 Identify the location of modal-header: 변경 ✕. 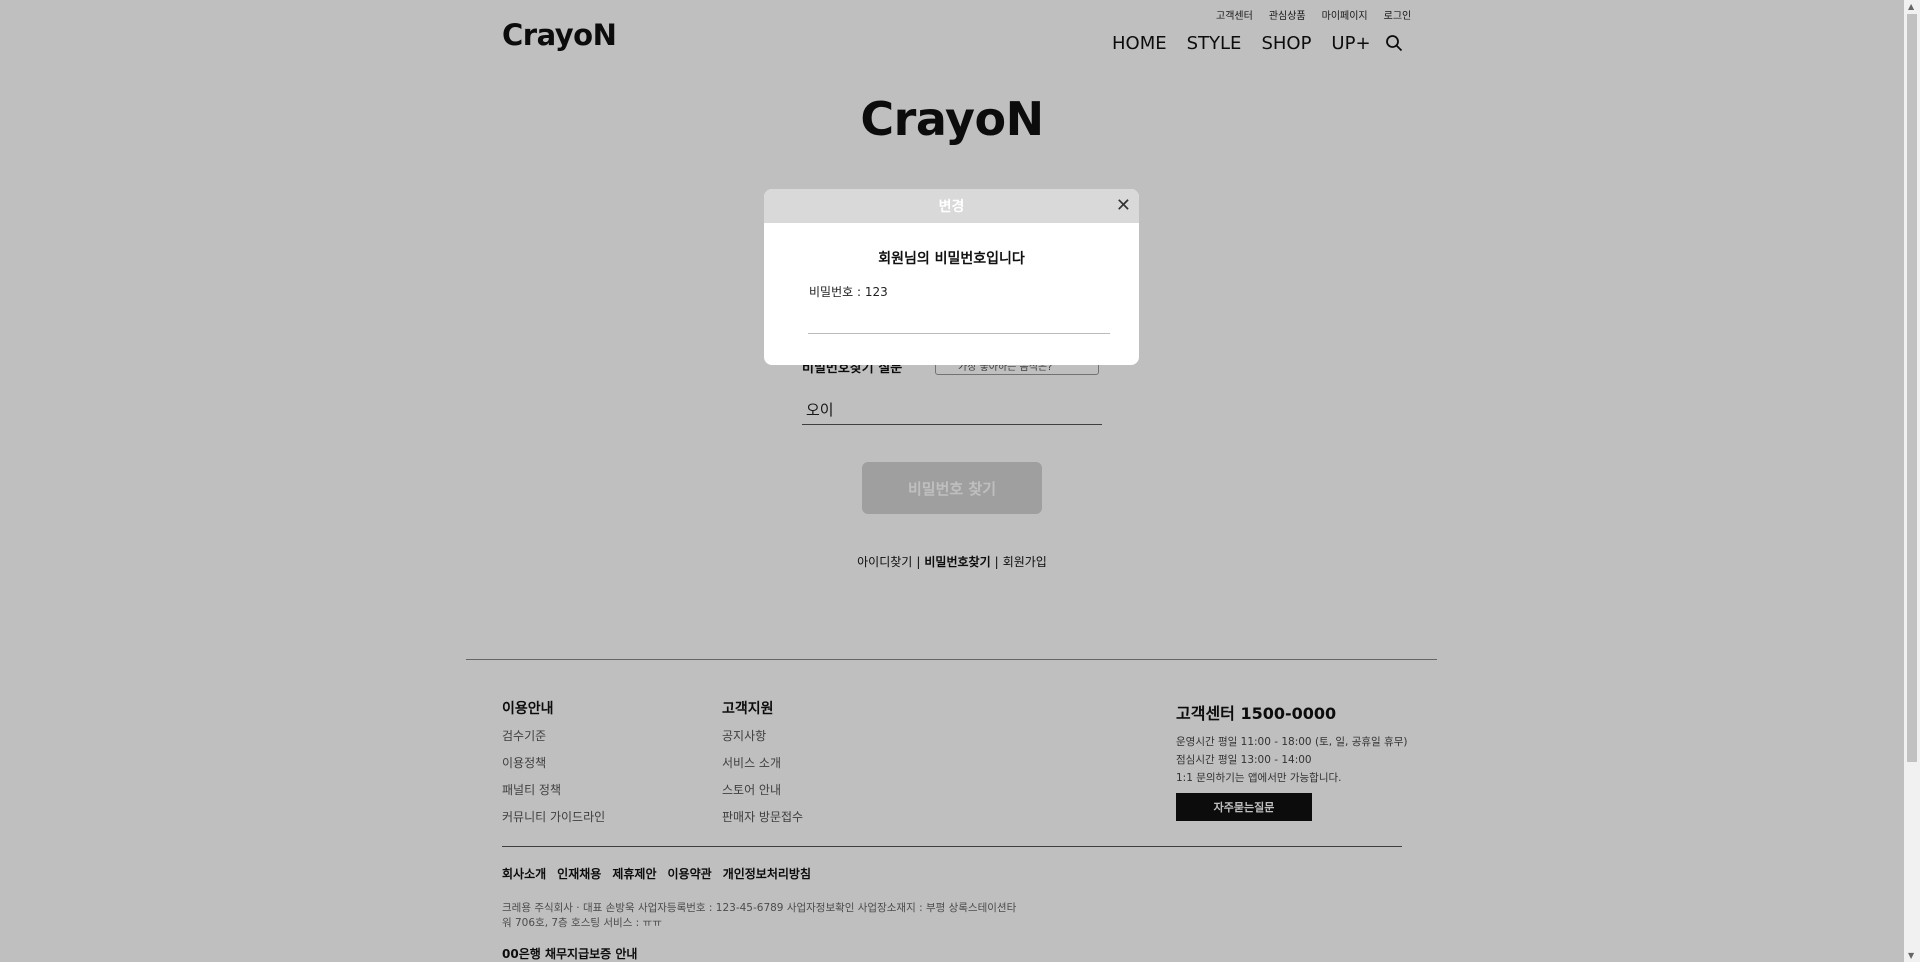
(951, 206).